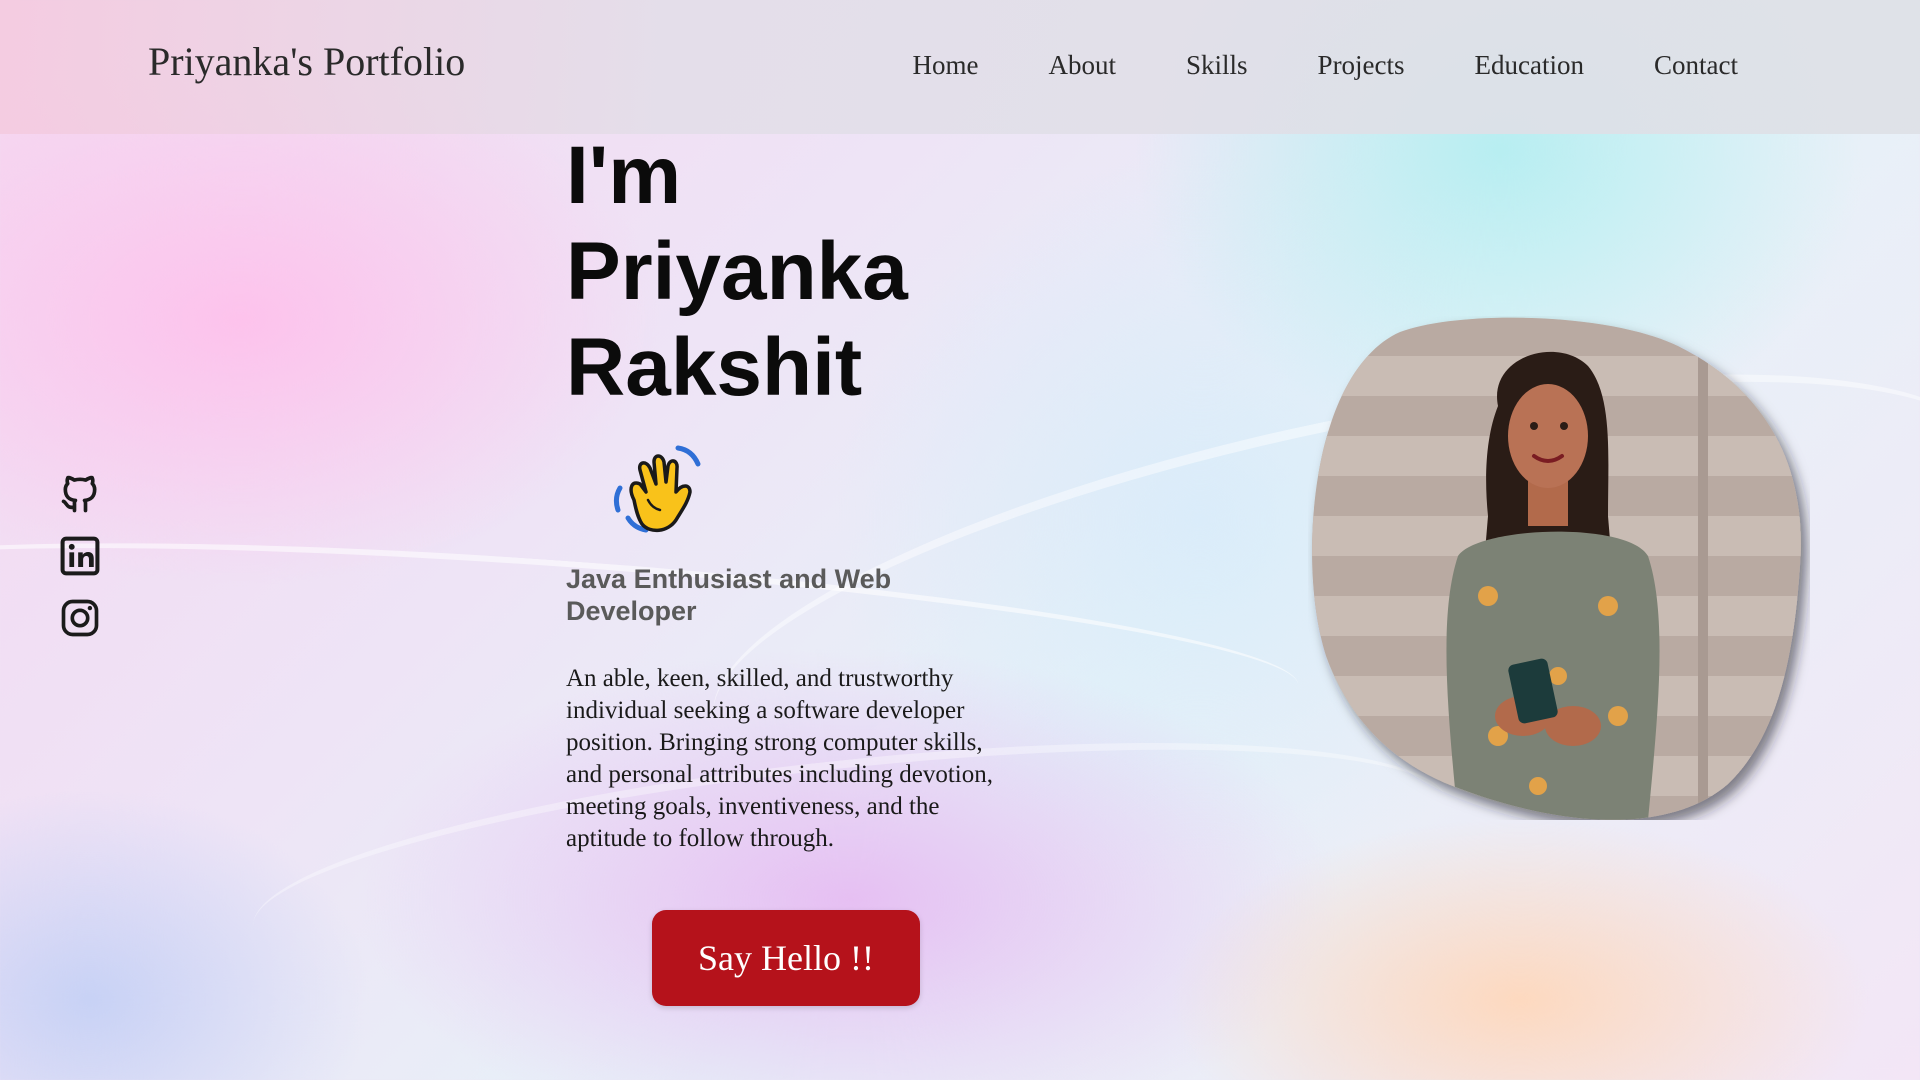  I want to click on hero-heading: I'm Priyanka Rakshit, so click(796, 272).